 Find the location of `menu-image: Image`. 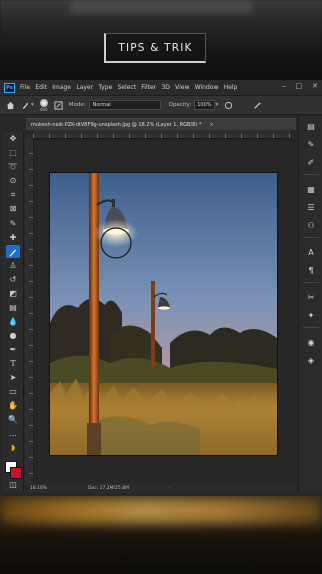

menu-image: Image is located at coordinates (61, 87).